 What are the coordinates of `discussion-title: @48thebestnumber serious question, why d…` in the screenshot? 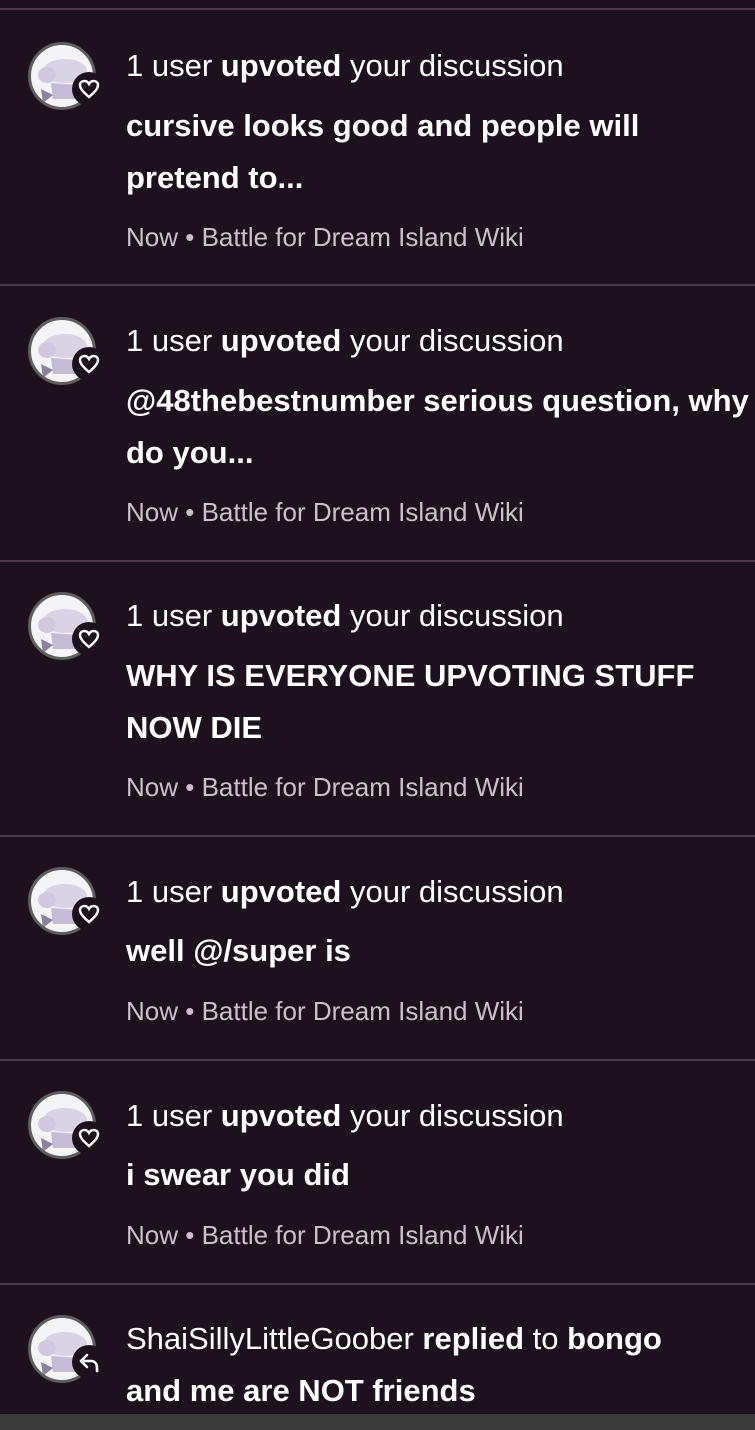 It's located at (438, 427).